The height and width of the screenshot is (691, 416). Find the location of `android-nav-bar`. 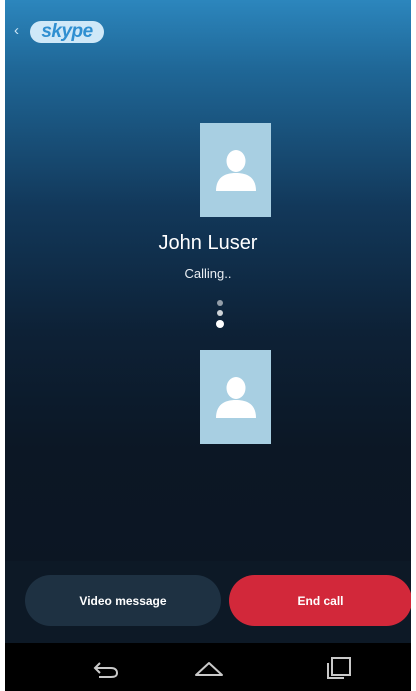

android-nav-bar is located at coordinates (208, 667).